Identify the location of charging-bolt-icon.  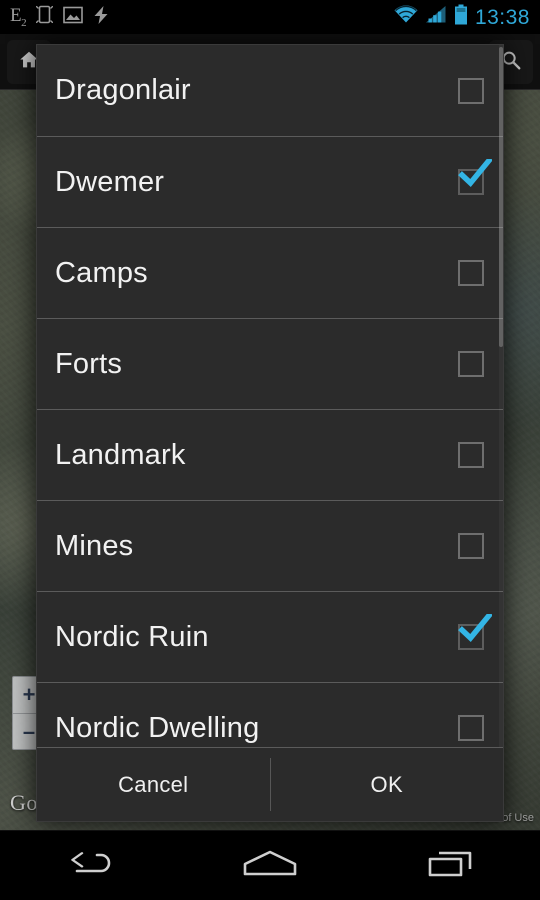
(101, 17).